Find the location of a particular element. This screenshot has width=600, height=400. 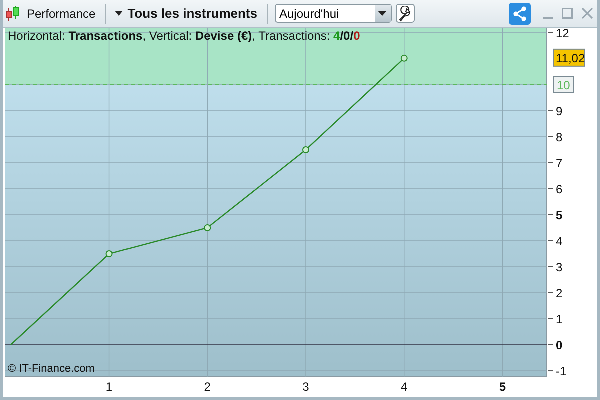

threshold-badge: 10 is located at coordinates (564, 85).